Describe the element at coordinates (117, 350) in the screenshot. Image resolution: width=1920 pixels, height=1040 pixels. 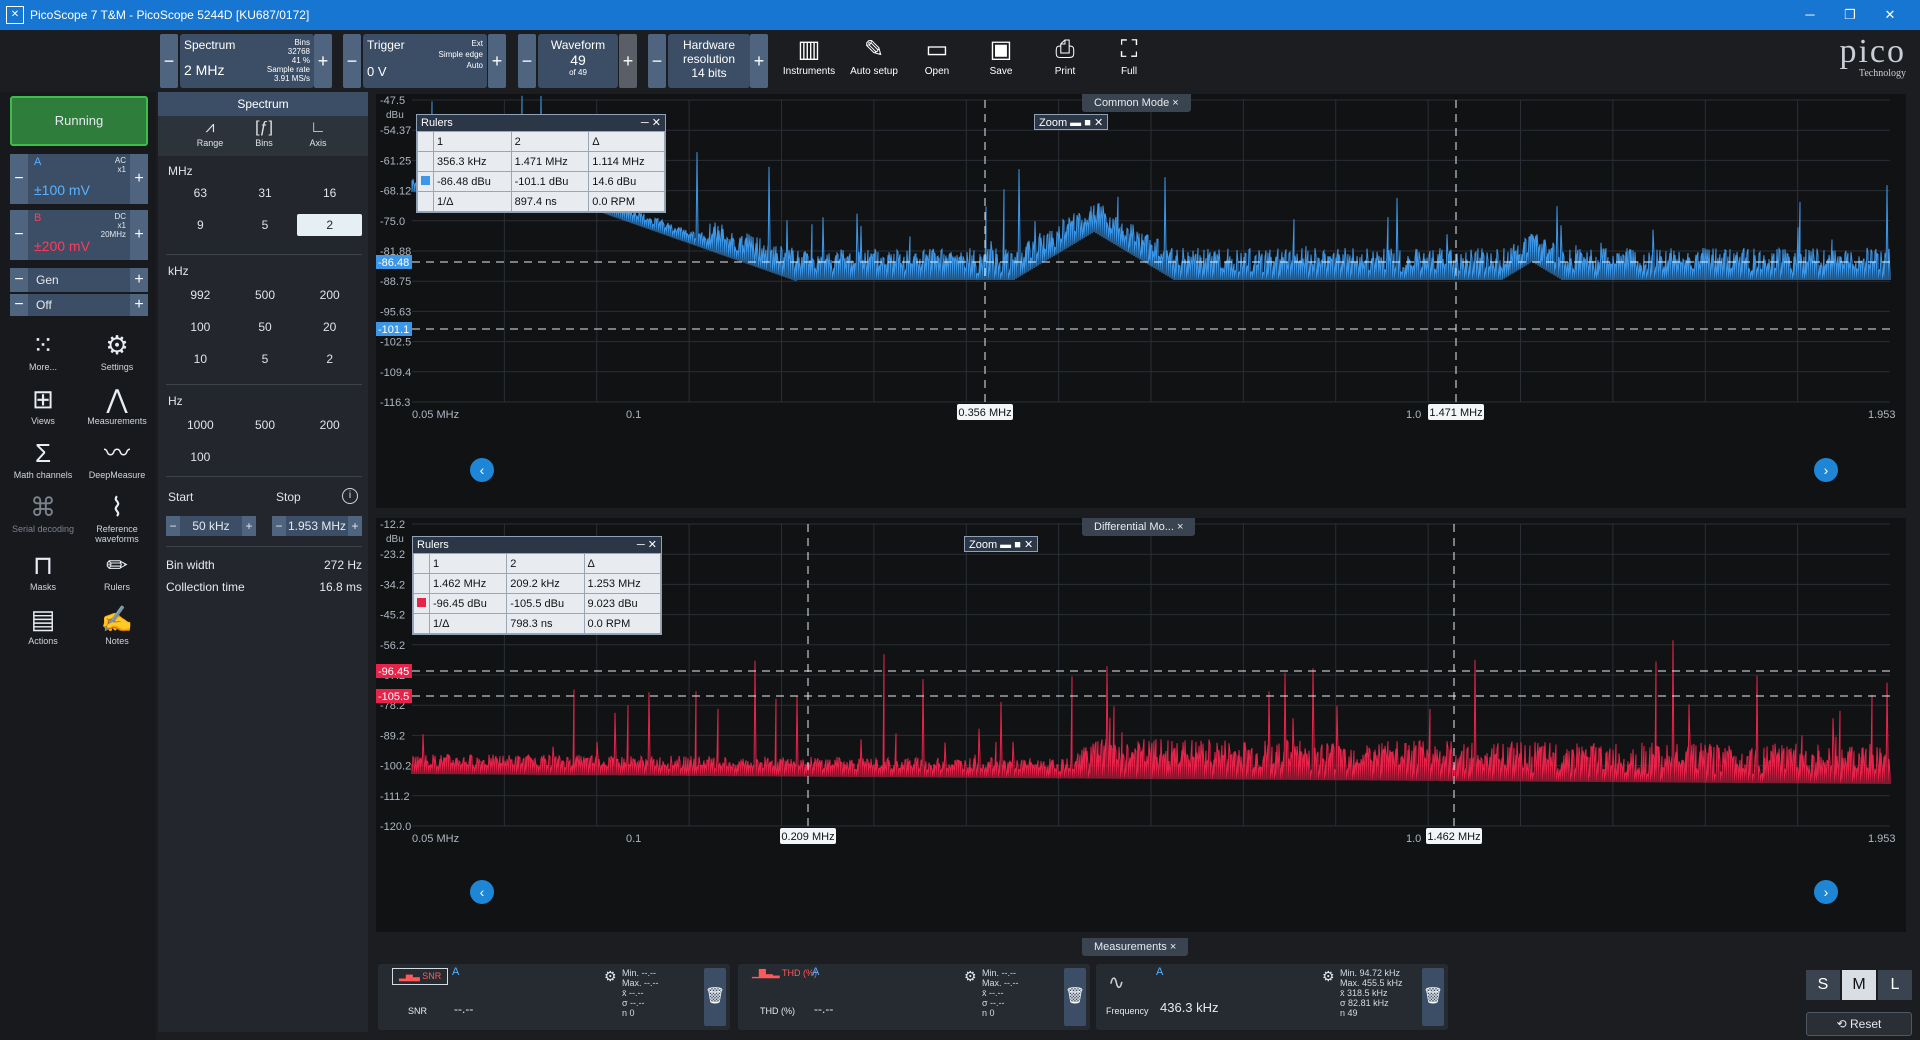
I see `settings-button: ⚙ Settings` at that location.